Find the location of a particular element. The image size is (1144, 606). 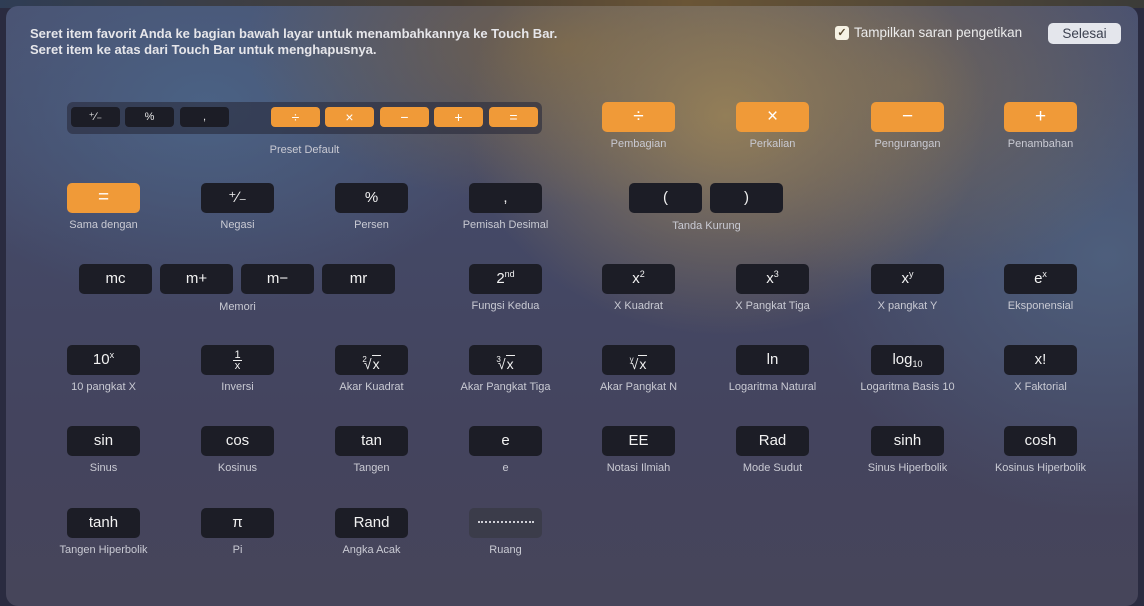

item-memory: mc m+ m− mr Memori is located at coordinates (237, 289).